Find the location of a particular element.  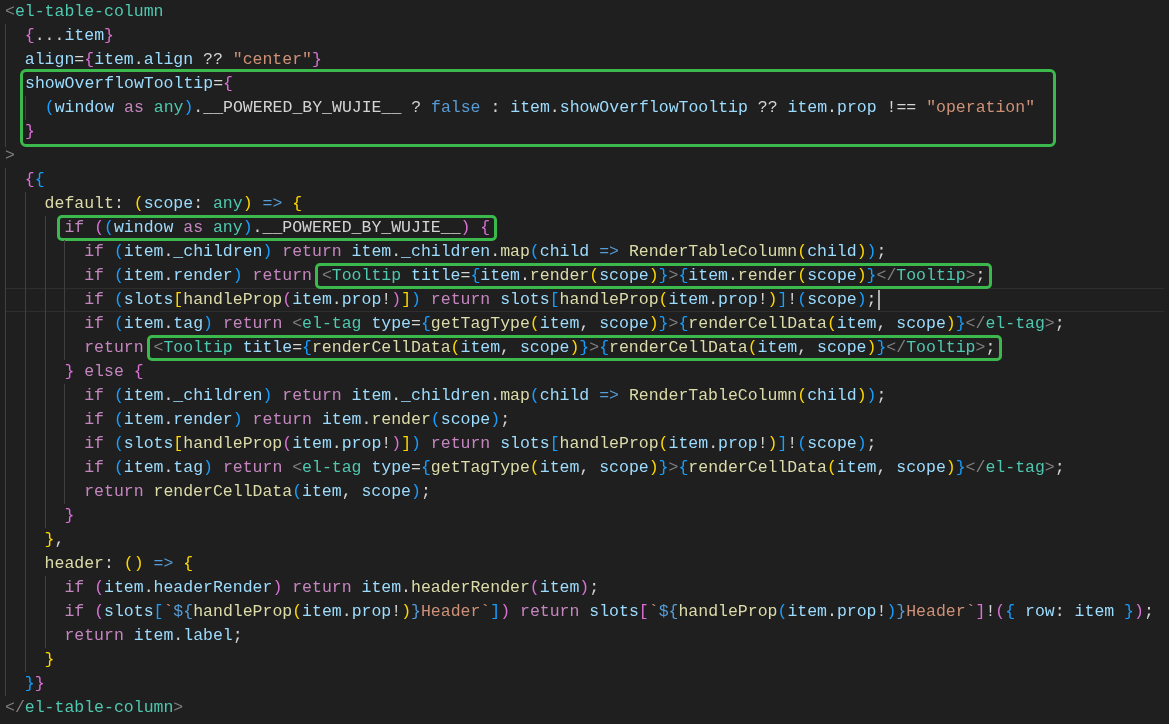

code-text: } else { is located at coordinates (104, 372).